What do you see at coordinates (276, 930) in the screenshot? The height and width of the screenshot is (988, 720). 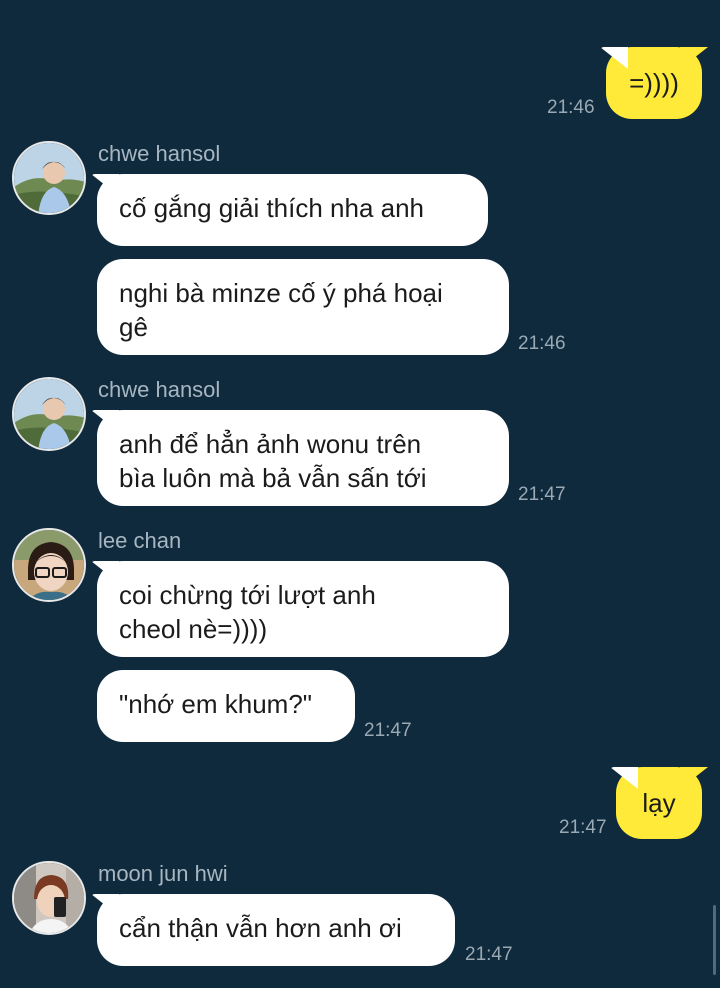 I see `message-bubble-received: cẩn thận vẫn hơn anh ơi` at bounding box center [276, 930].